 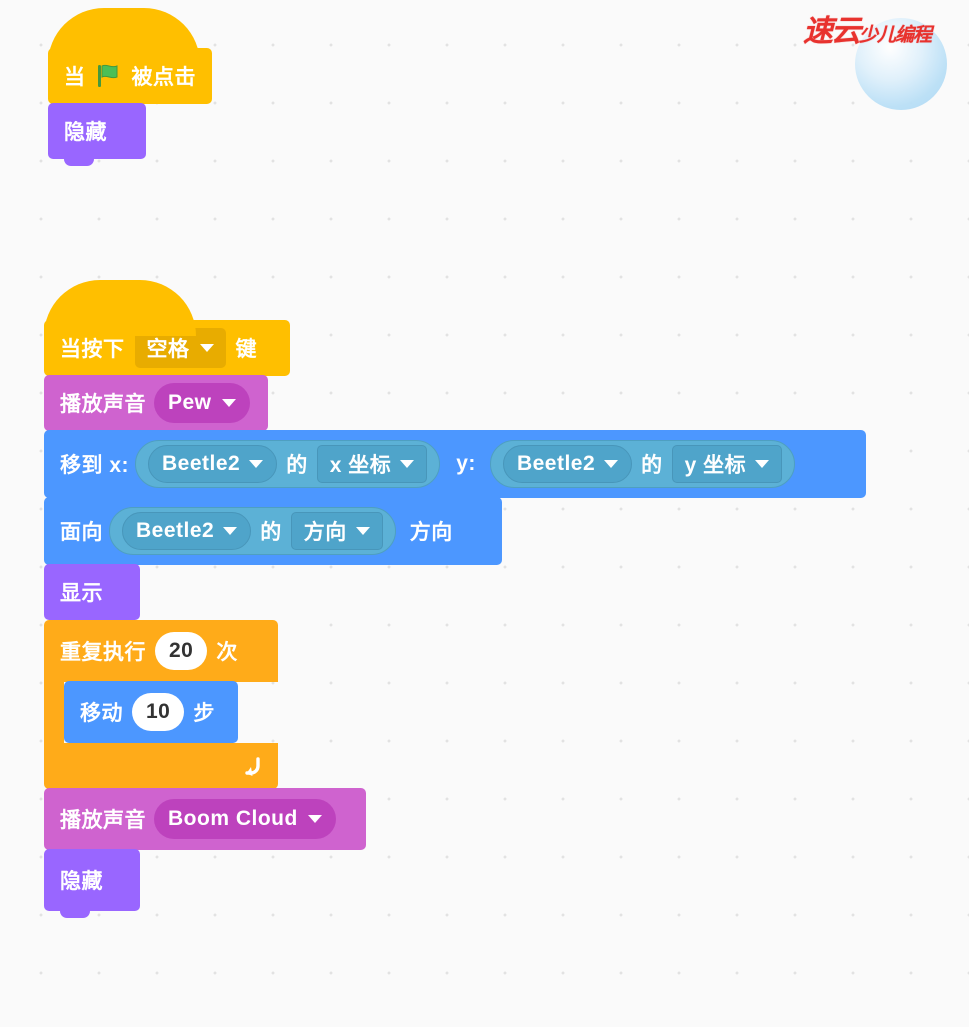 I want to click on script-green-flag: 当 被点击 隐藏, so click(x=130, y=87).